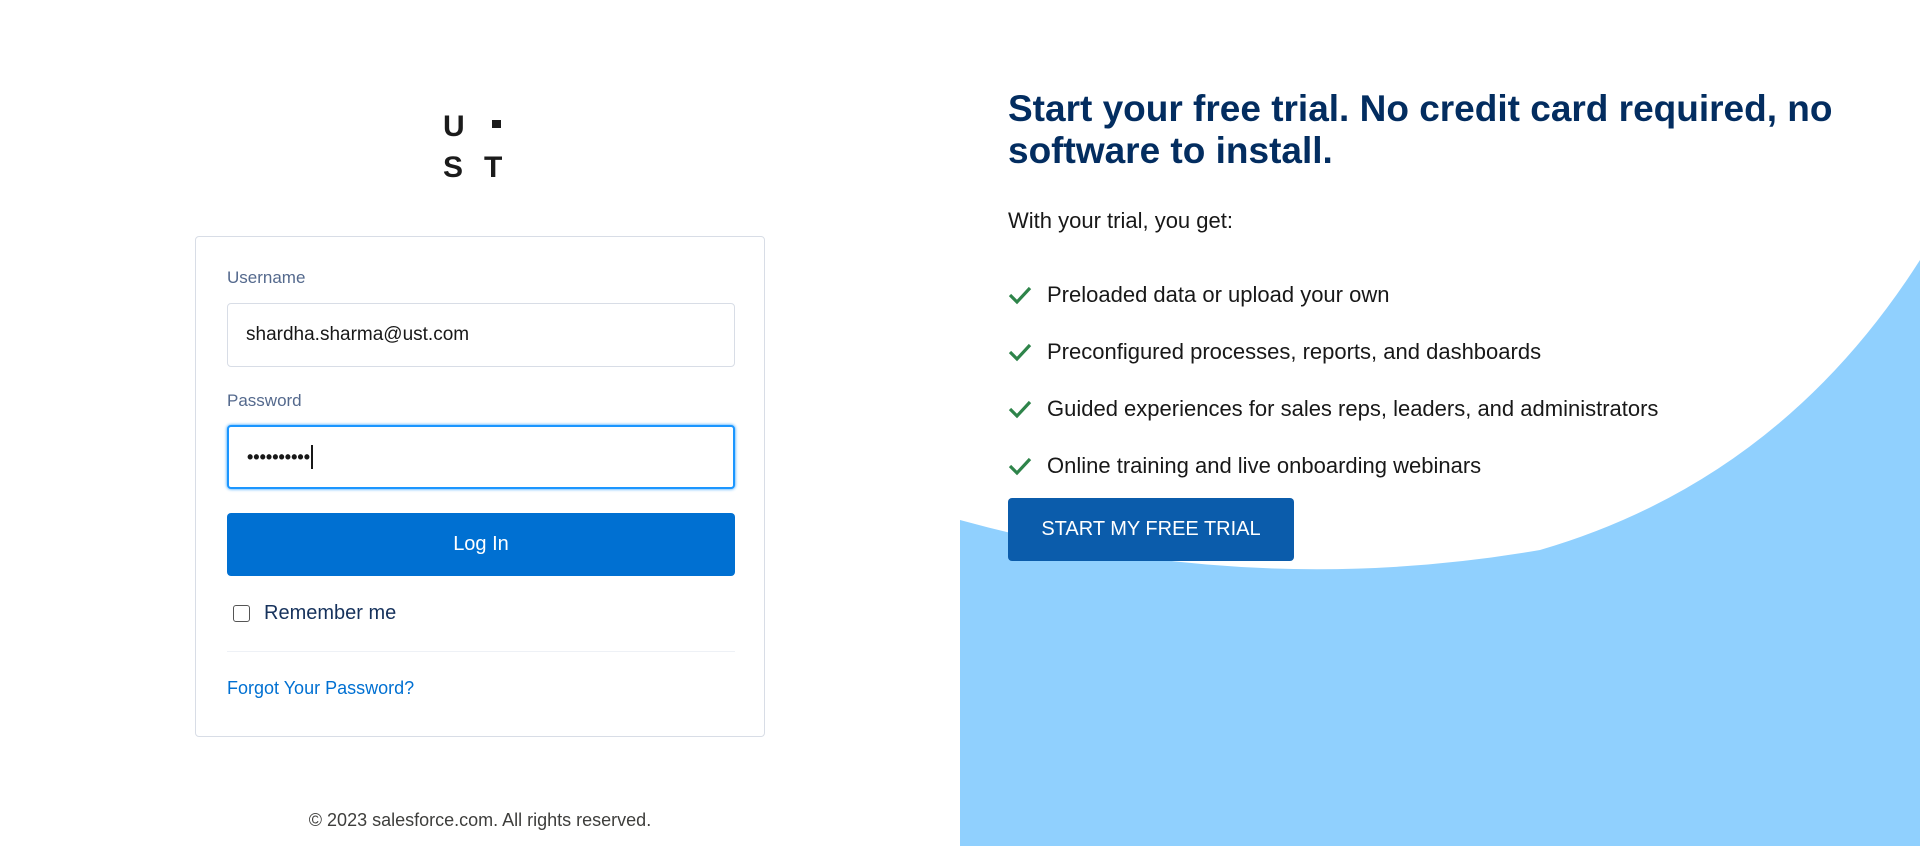  What do you see at coordinates (264, 400) in the screenshot?
I see `password-label: Password` at bounding box center [264, 400].